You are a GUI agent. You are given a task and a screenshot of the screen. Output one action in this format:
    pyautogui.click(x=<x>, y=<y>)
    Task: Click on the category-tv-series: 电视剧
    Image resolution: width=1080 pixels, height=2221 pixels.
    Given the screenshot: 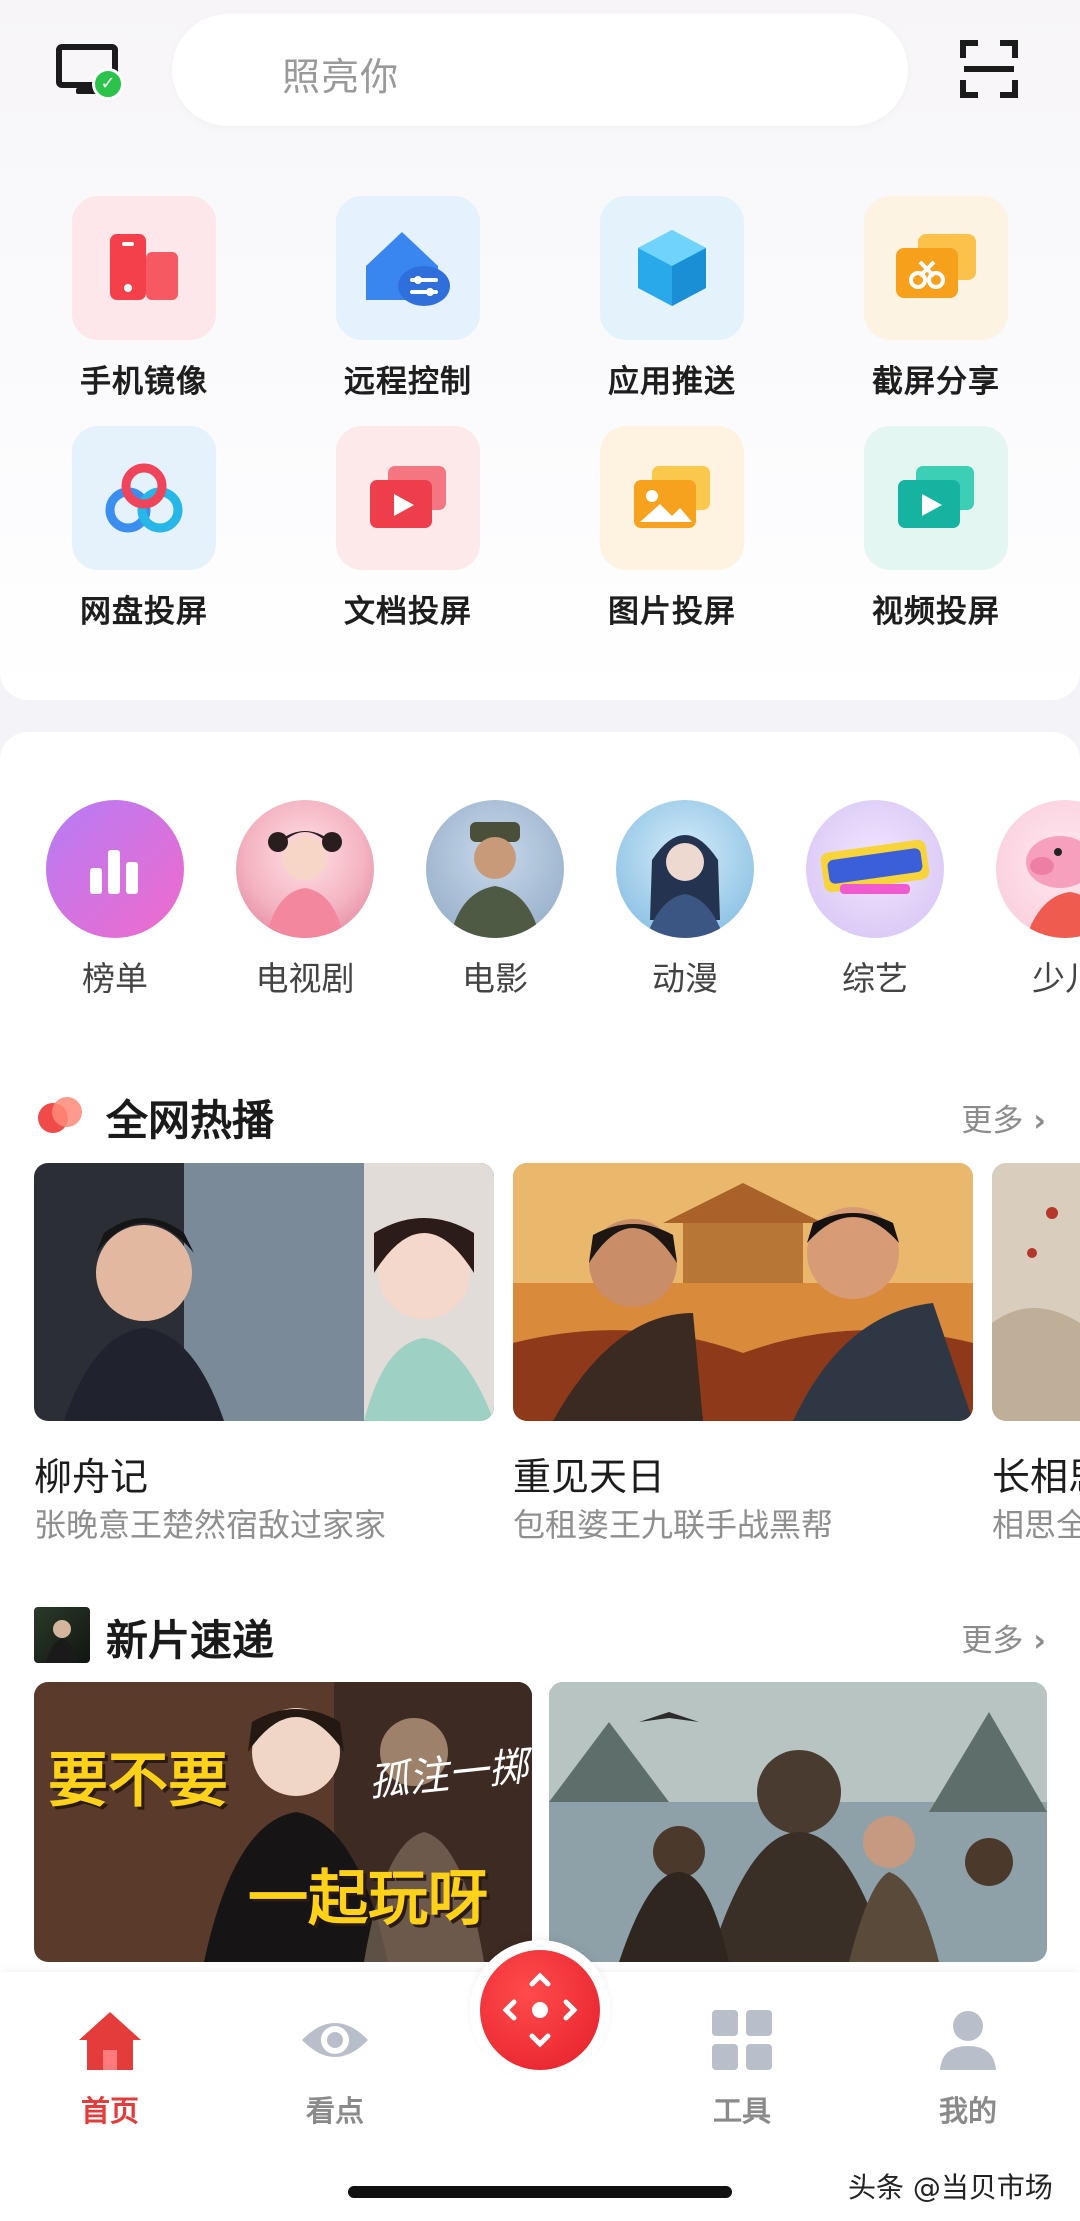 What is the action you would take?
    pyautogui.click(x=305, y=900)
    